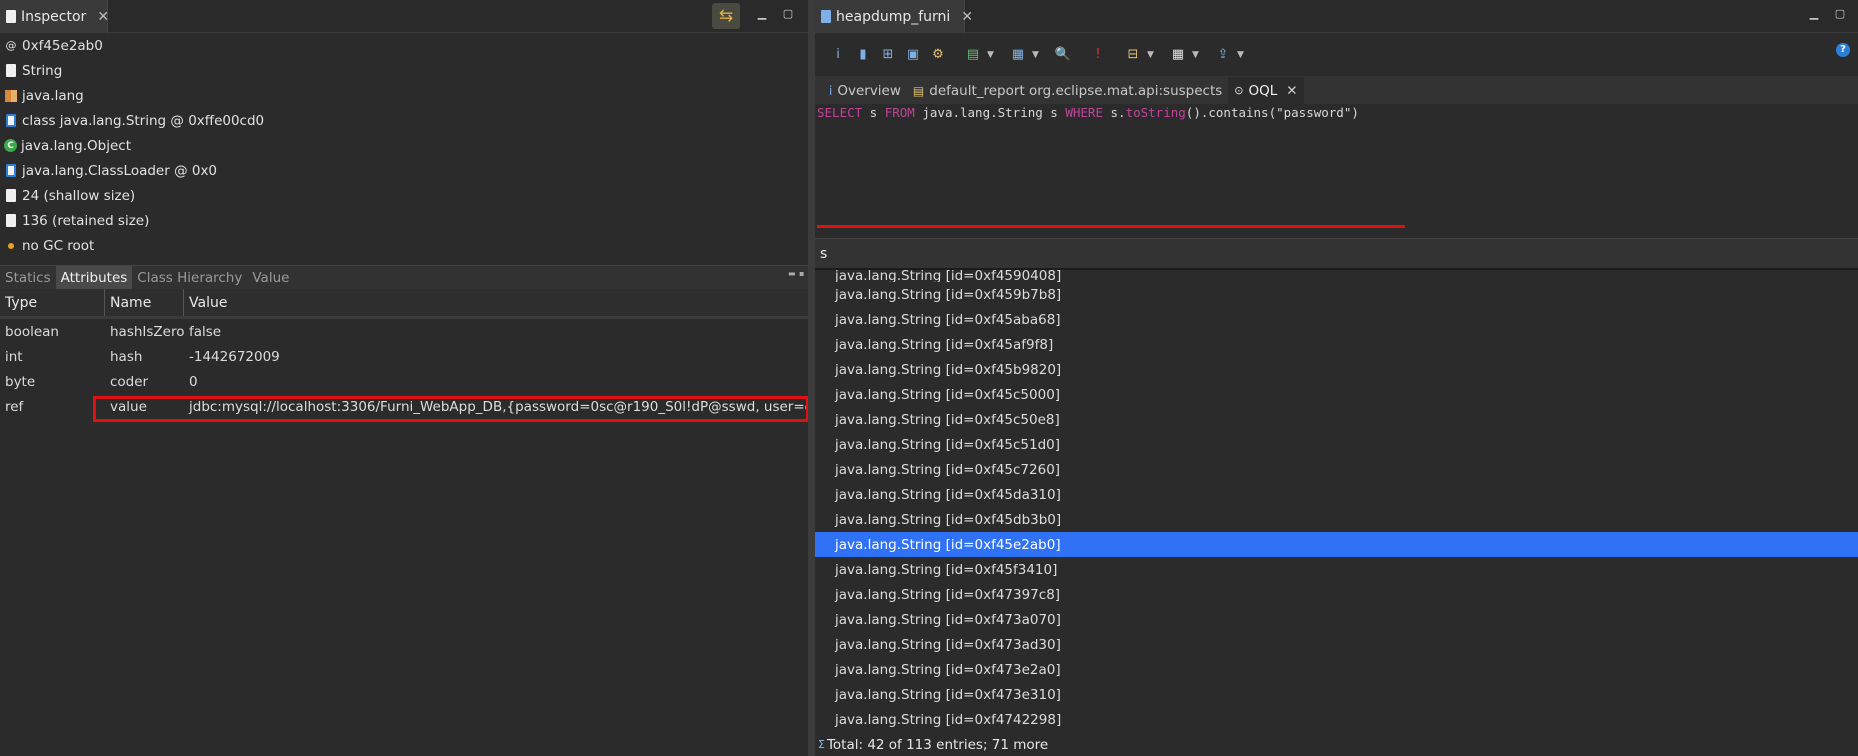  What do you see at coordinates (1336, 719) in the screenshot?
I see `list-item: java.lang.String [id=0xf4742298]` at bounding box center [1336, 719].